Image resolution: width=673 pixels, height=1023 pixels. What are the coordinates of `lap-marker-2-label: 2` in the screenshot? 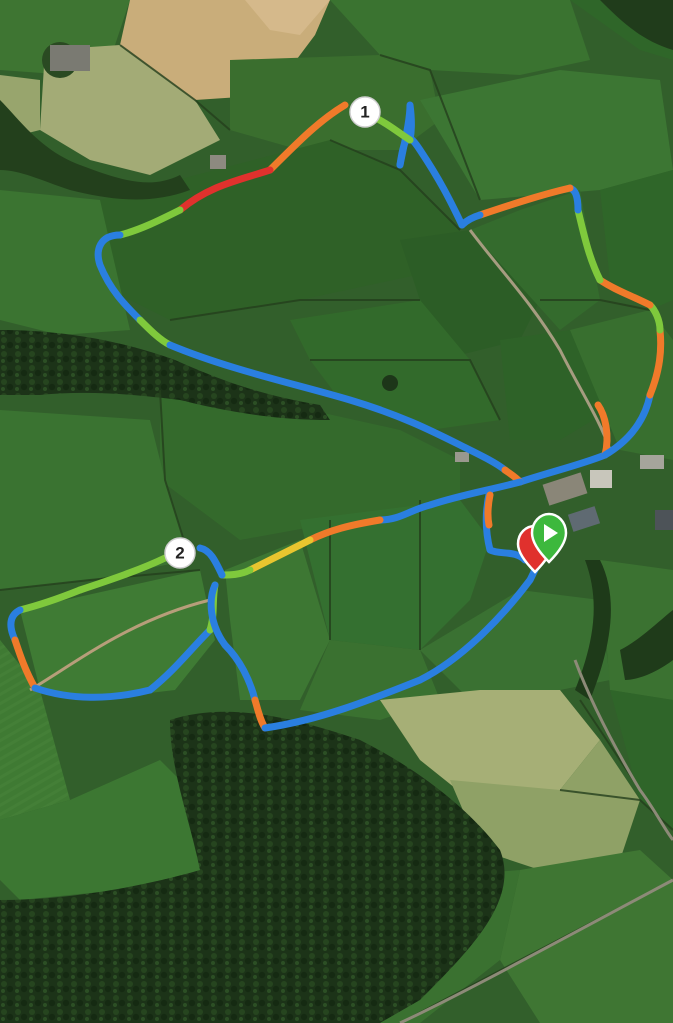 It's located at (179, 553).